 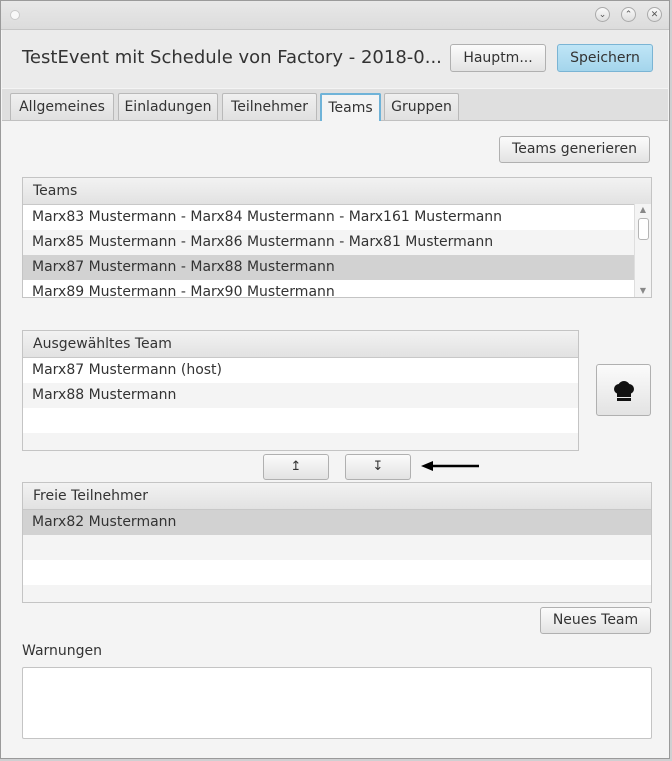 What do you see at coordinates (605, 58) in the screenshot?
I see `save-button: Speichern` at bounding box center [605, 58].